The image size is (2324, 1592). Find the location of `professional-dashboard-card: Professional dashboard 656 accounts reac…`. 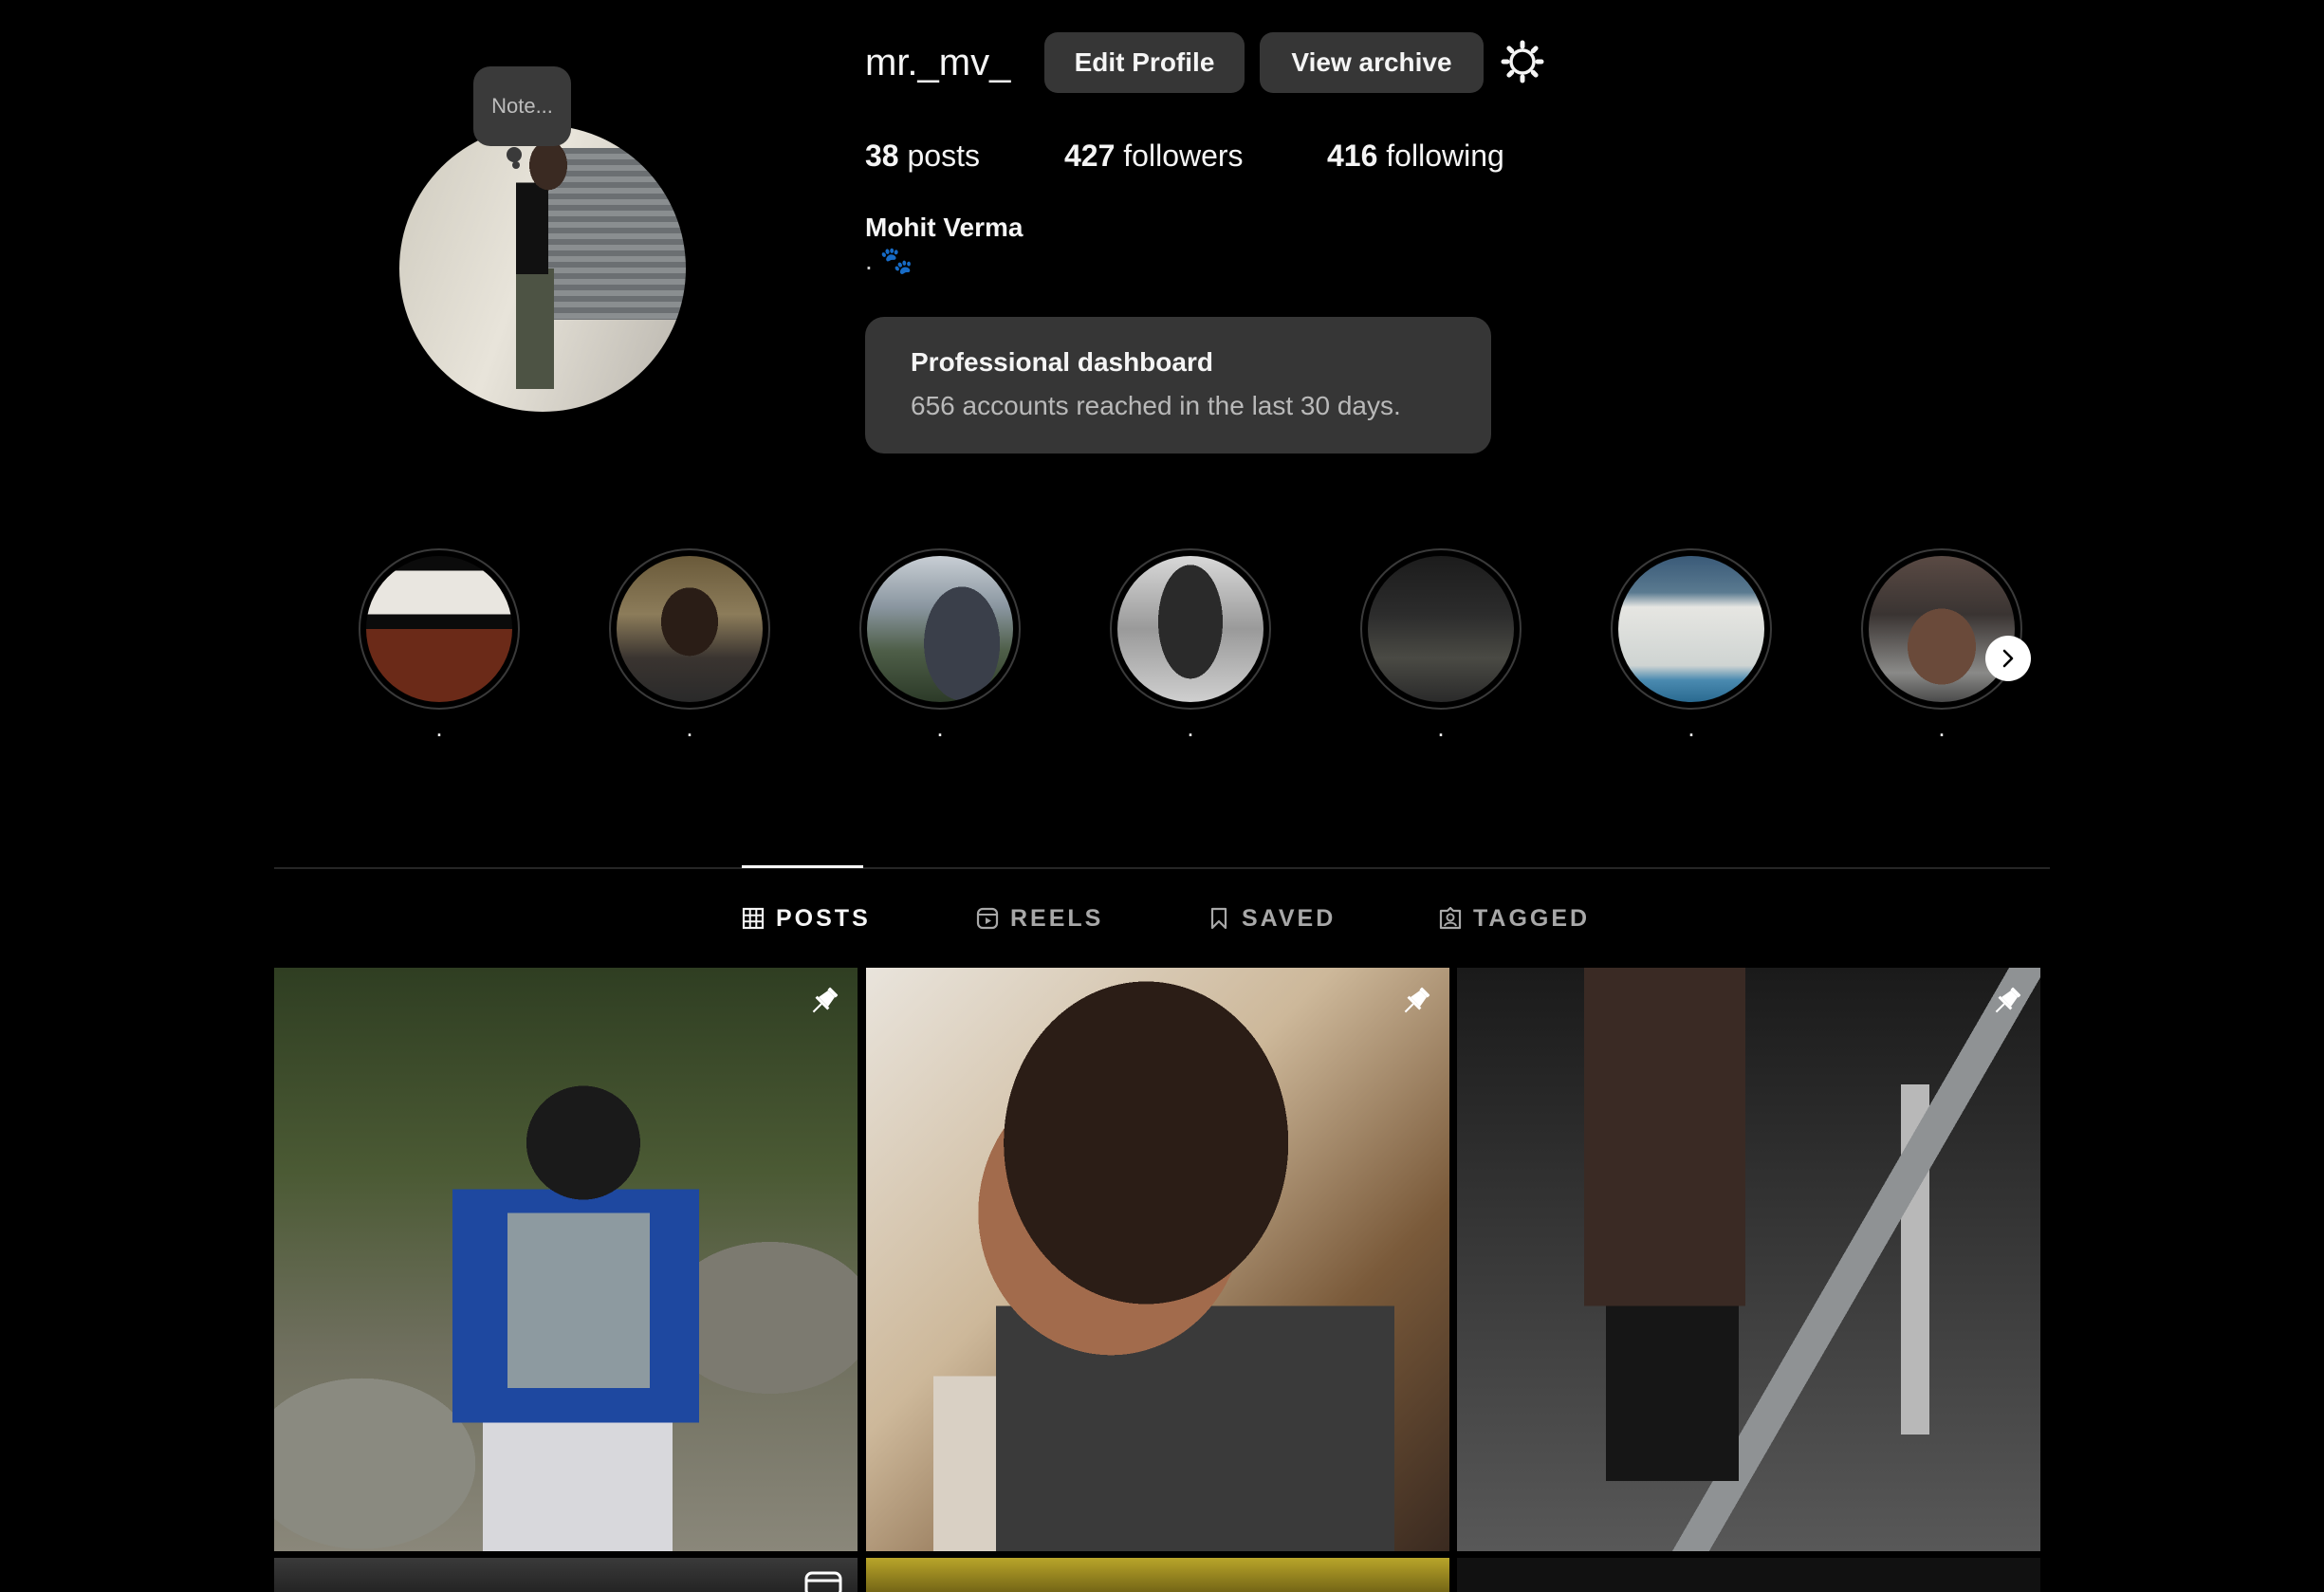

professional-dashboard-card: Professional dashboard 656 accounts reac… is located at coordinates (1178, 385).